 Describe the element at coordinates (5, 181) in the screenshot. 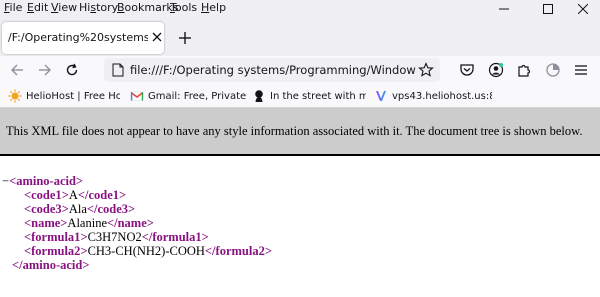

I see `collapse-toggle: −` at that location.